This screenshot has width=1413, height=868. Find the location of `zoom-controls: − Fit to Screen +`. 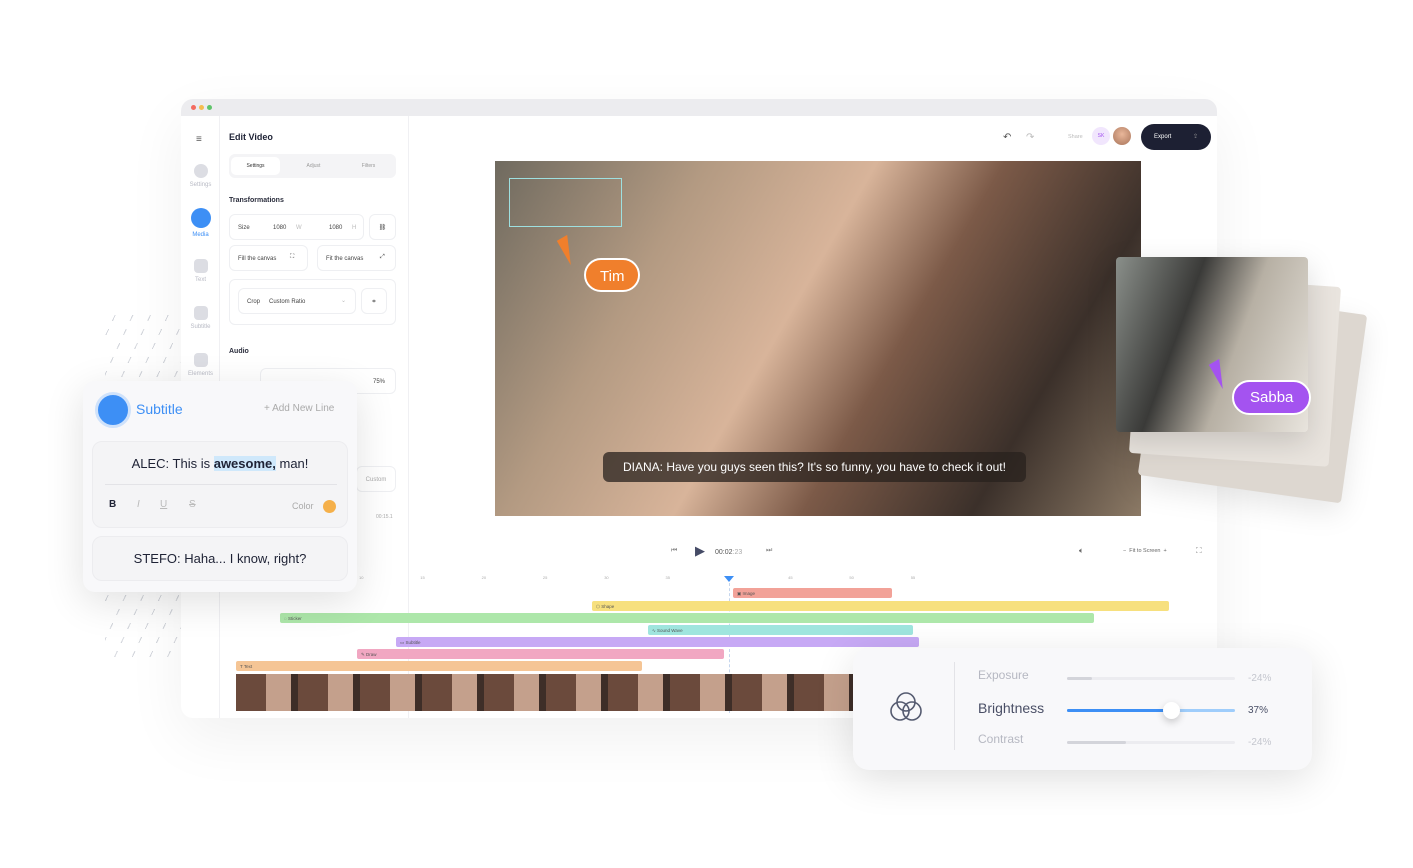

zoom-controls: − Fit to Screen + is located at coordinates (1145, 551).